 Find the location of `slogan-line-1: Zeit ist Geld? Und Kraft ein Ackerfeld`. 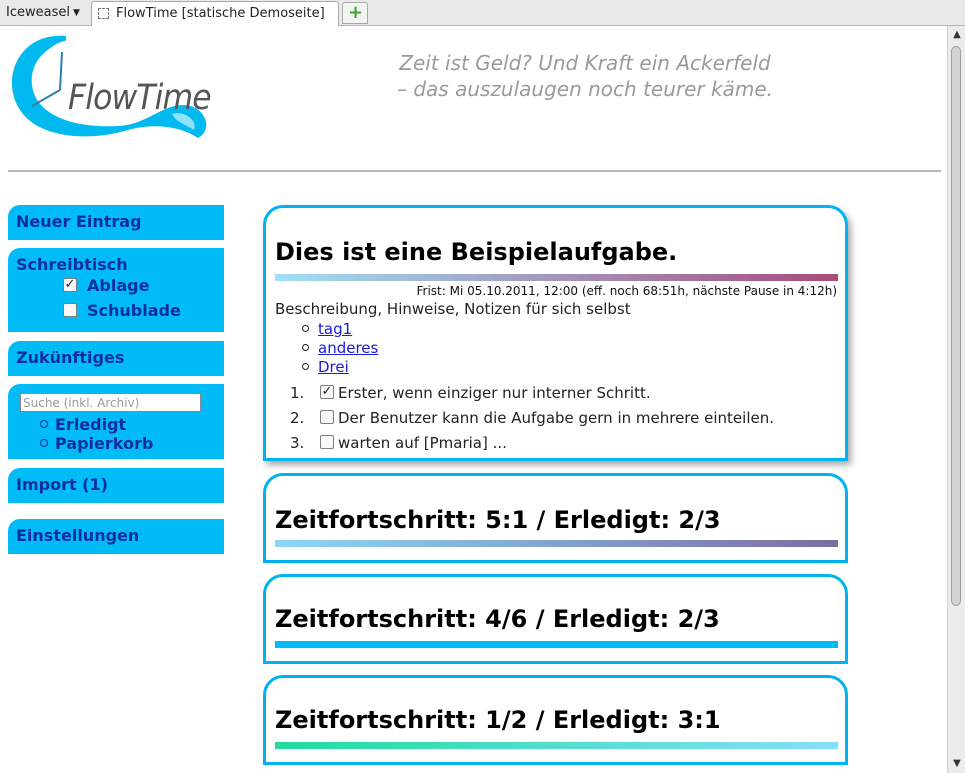

slogan-line-1: Zeit ist Geld? Und Kraft ein Ackerfeld is located at coordinates (585, 63).